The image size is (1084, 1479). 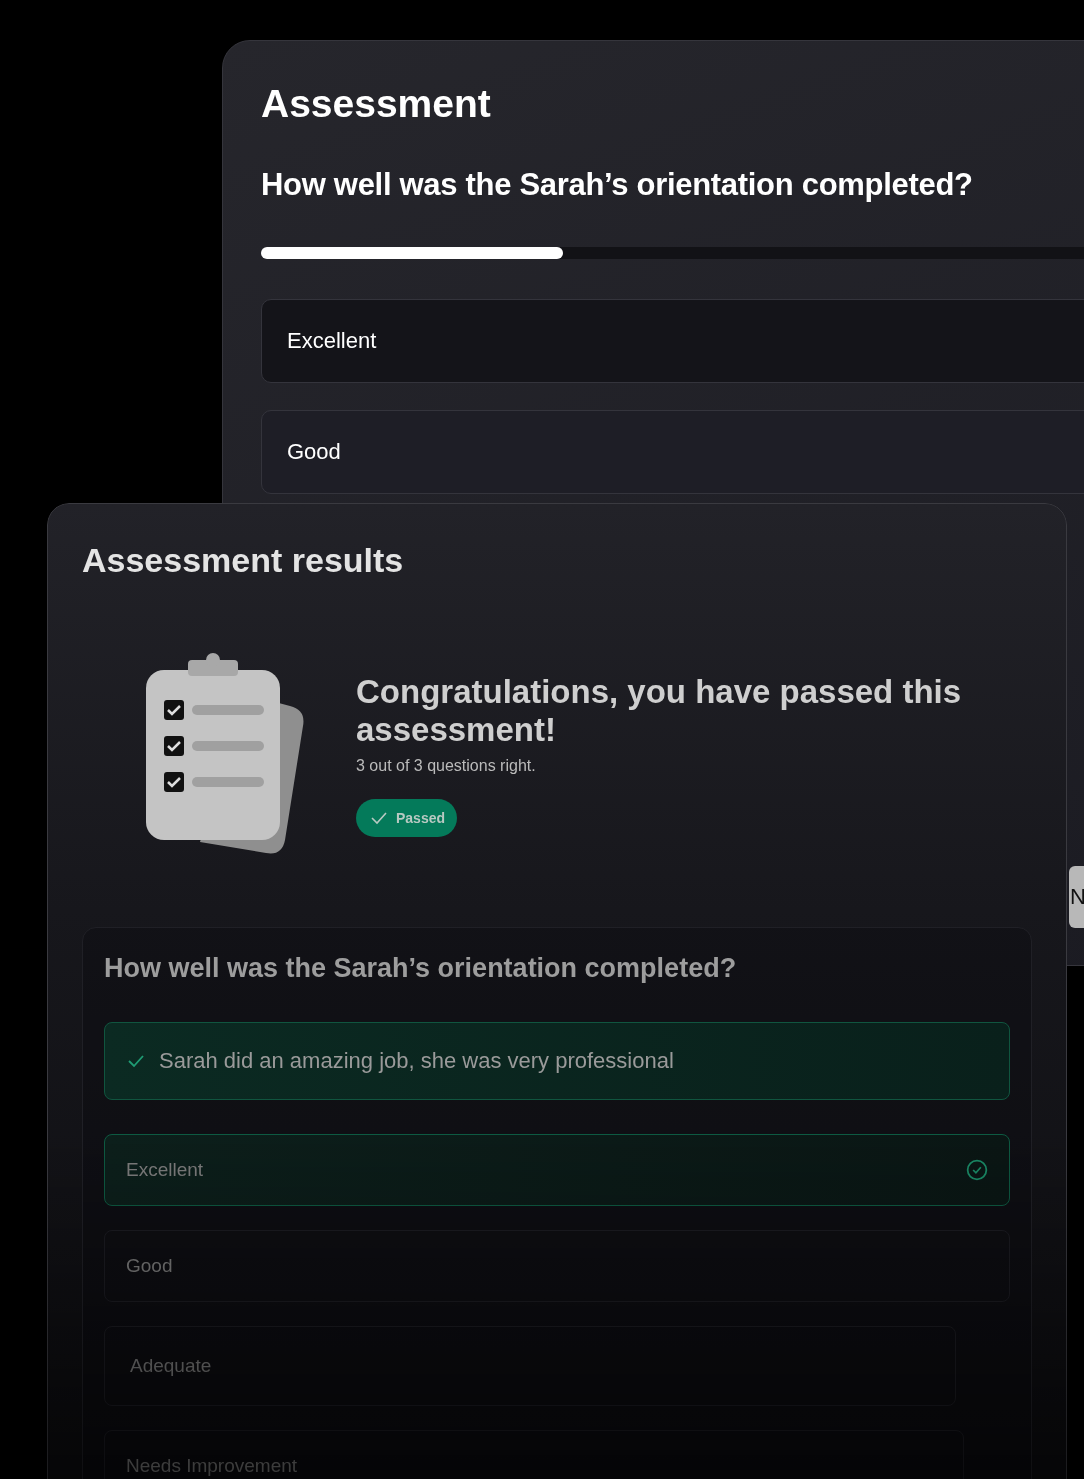 What do you see at coordinates (171, 1366) in the screenshot?
I see `option-label: Adequate` at bounding box center [171, 1366].